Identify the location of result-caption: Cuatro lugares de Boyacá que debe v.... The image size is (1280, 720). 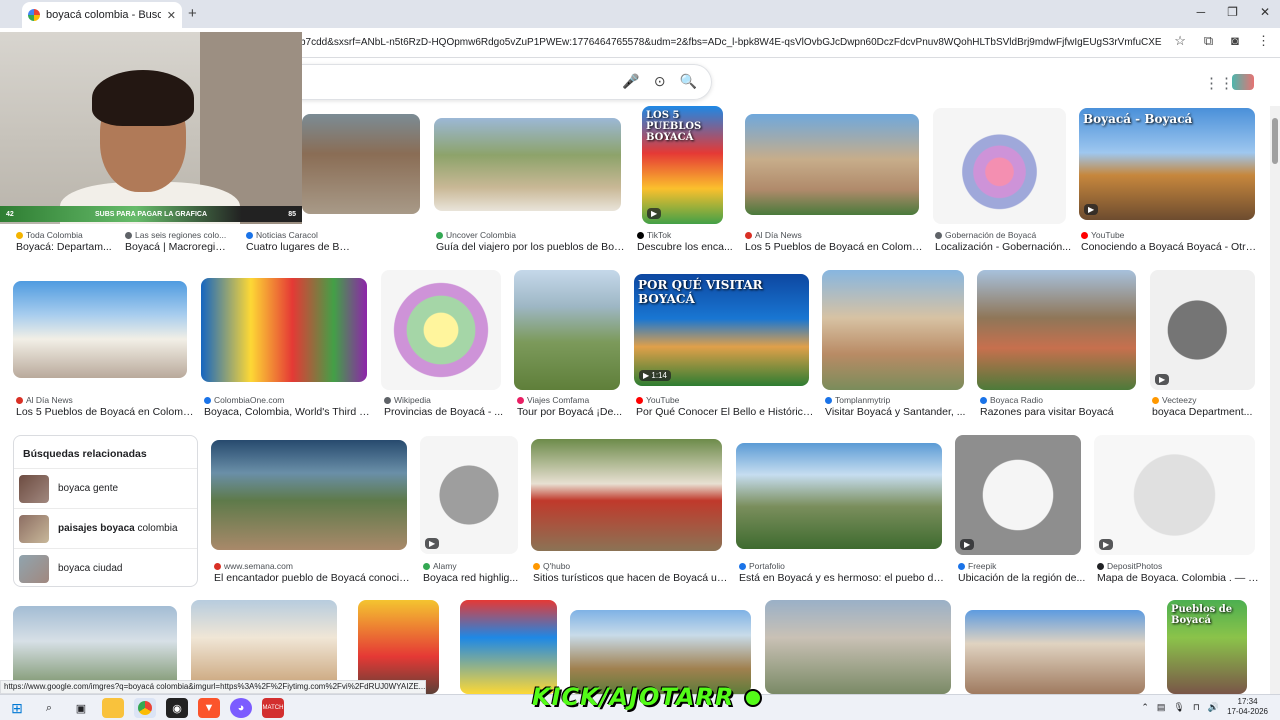
(298, 247).